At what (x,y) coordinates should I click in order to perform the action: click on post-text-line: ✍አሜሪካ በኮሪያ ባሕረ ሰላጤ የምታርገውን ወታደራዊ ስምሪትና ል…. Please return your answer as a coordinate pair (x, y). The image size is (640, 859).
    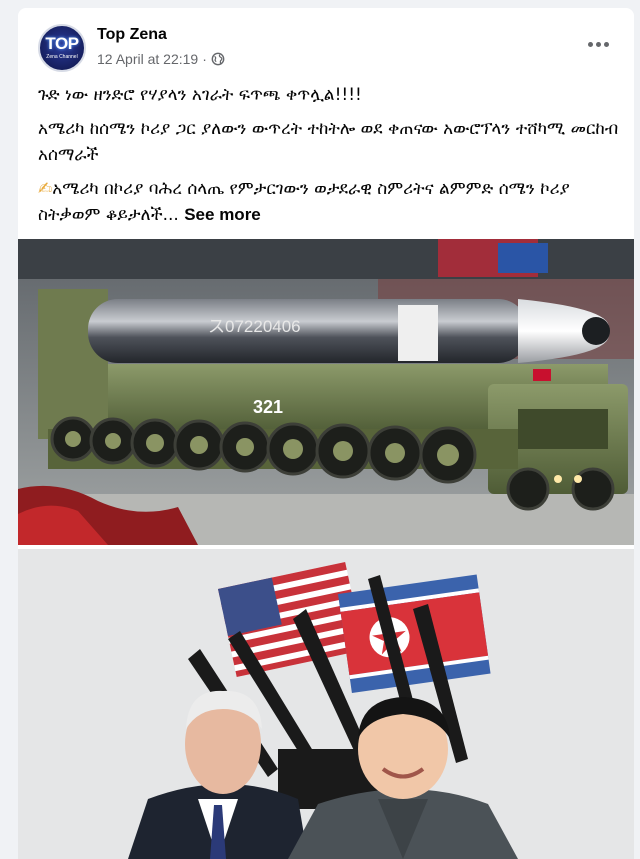
    Looking at the image, I should click on (333, 202).